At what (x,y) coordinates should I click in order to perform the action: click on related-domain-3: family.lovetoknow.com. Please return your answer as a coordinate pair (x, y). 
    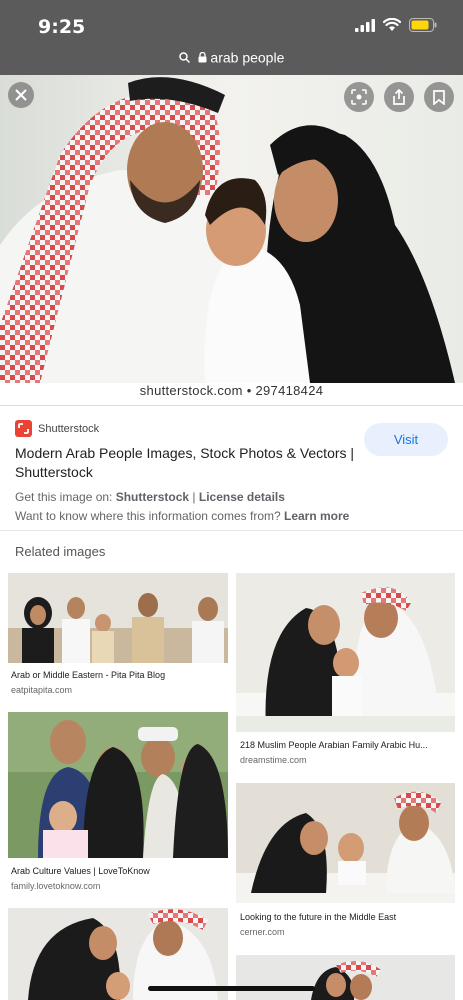
    Looking at the image, I should click on (56, 886).